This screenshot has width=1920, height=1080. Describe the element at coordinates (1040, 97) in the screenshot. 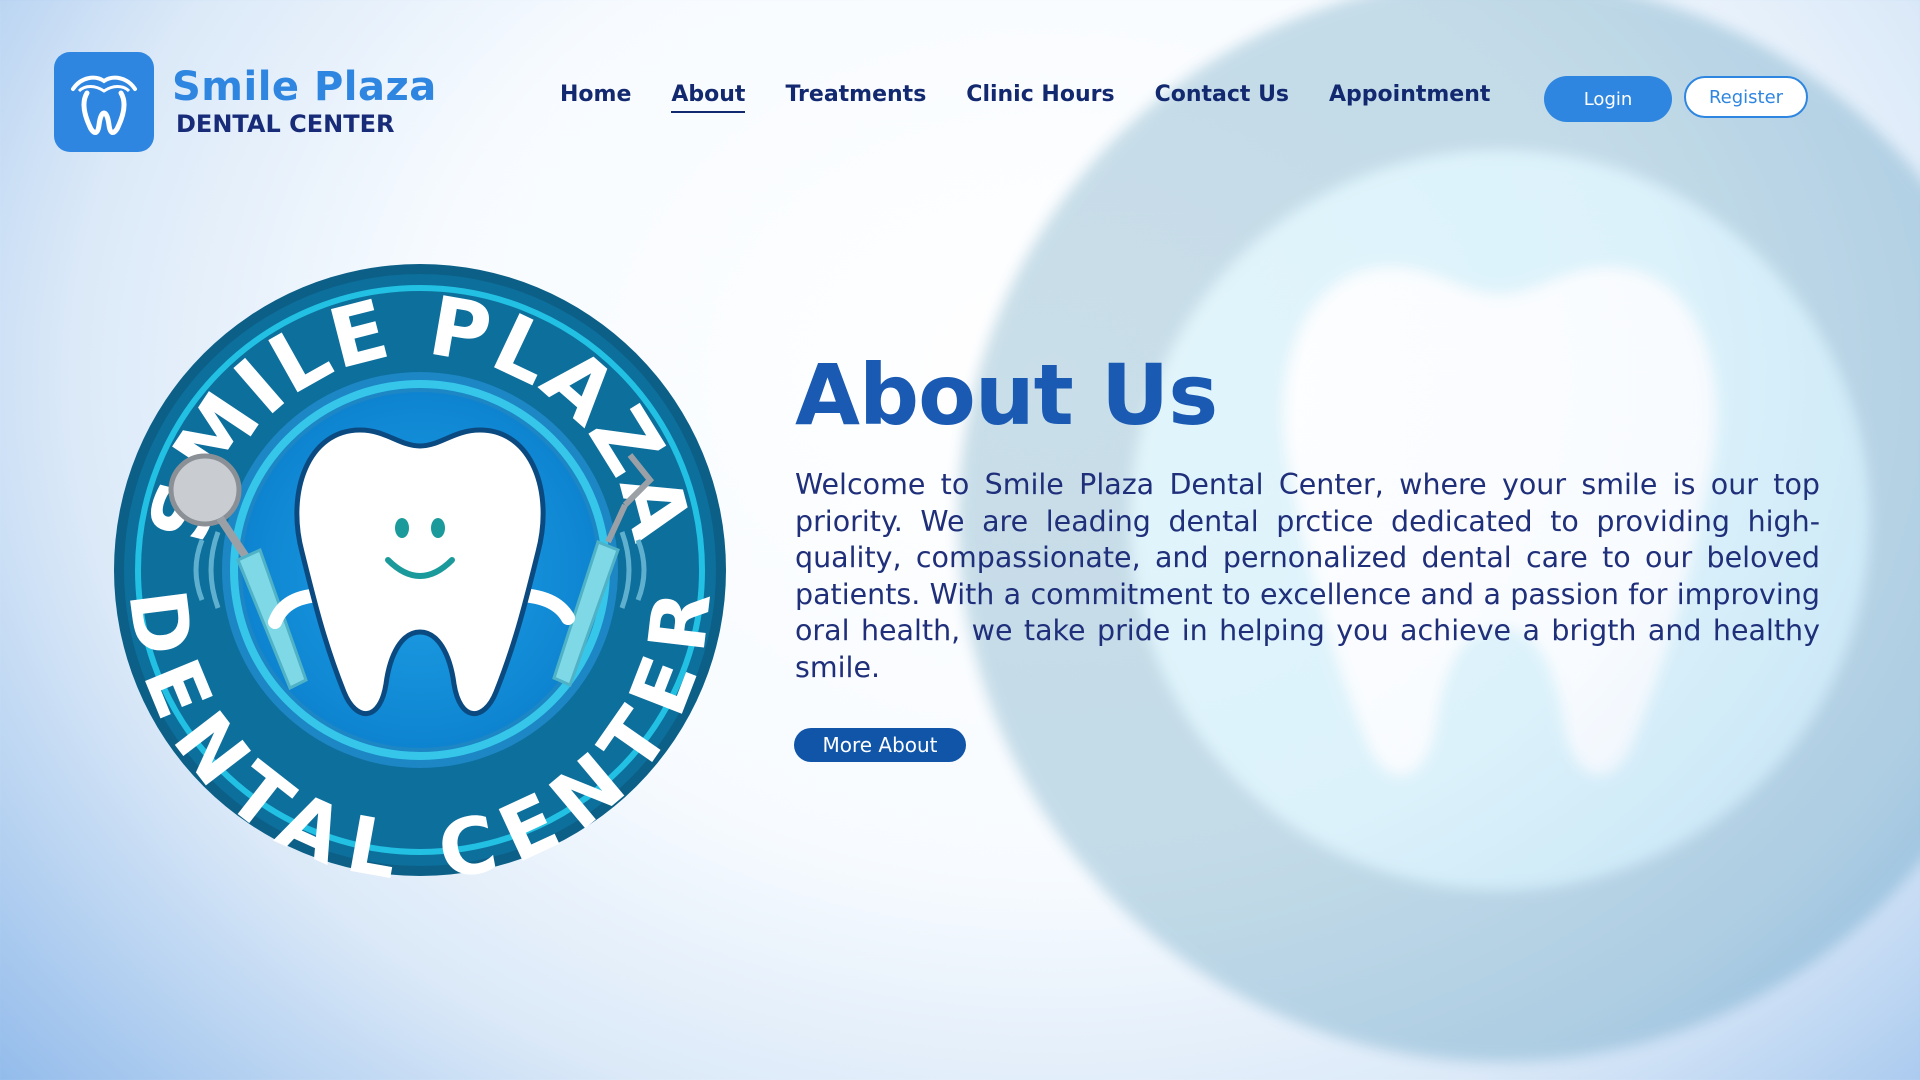

I see `nav-clinic-hours: Clinic Hours` at that location.